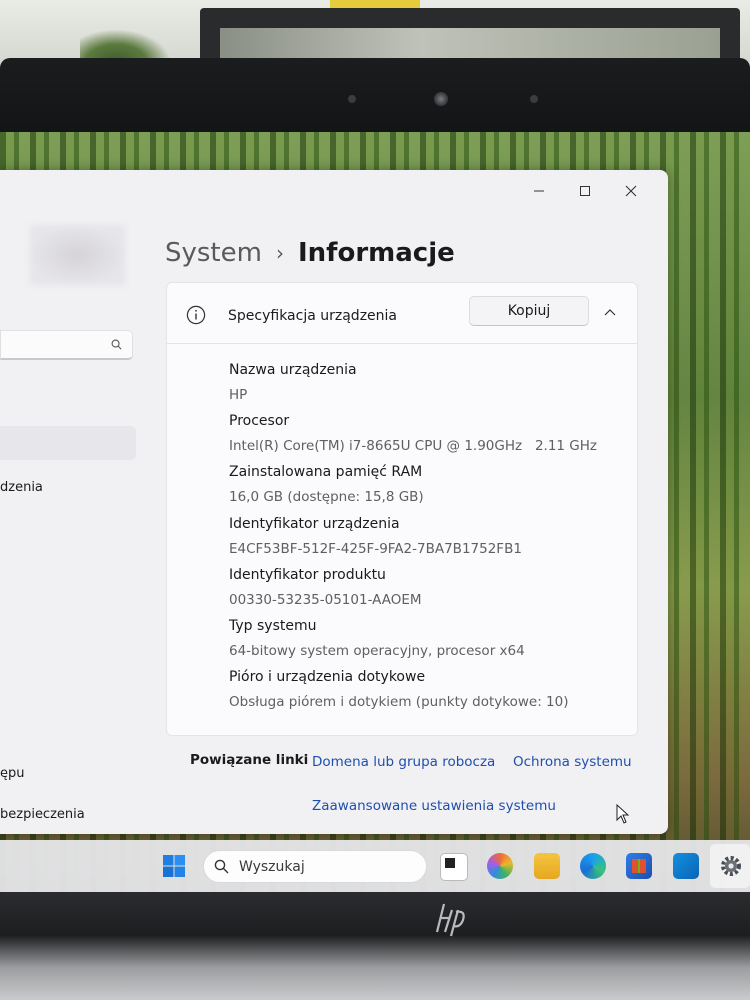 This screenshot has height=1000, width=750. Describe the element at coordinates (593, 866) in the screenshot. I see `edge-browser-icon` at that location.